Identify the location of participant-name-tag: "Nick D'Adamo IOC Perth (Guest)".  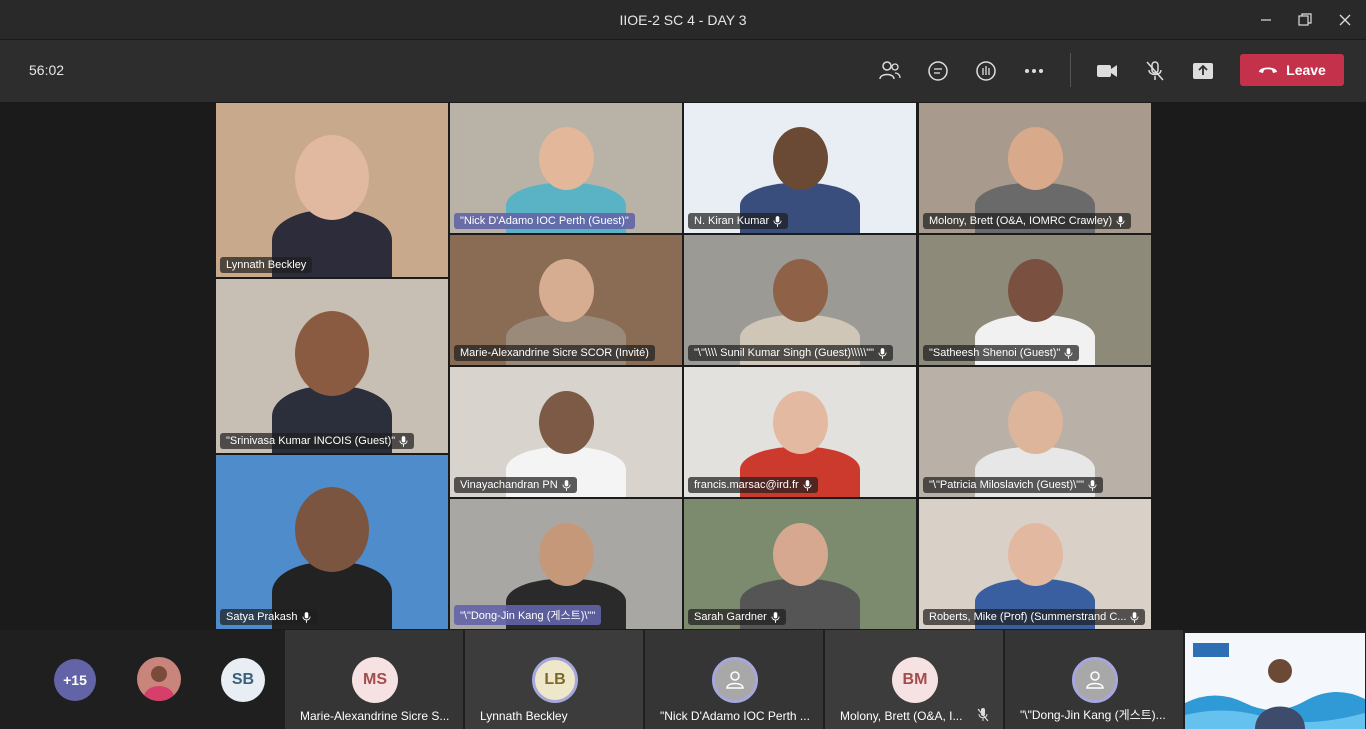
(544, 221).